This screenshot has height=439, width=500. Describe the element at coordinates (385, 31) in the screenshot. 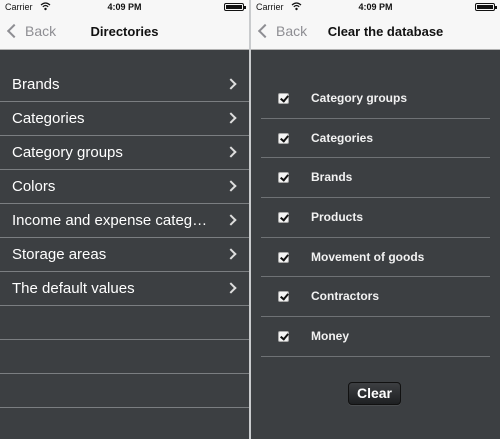

I see `page-title: Clear the database` at that location.